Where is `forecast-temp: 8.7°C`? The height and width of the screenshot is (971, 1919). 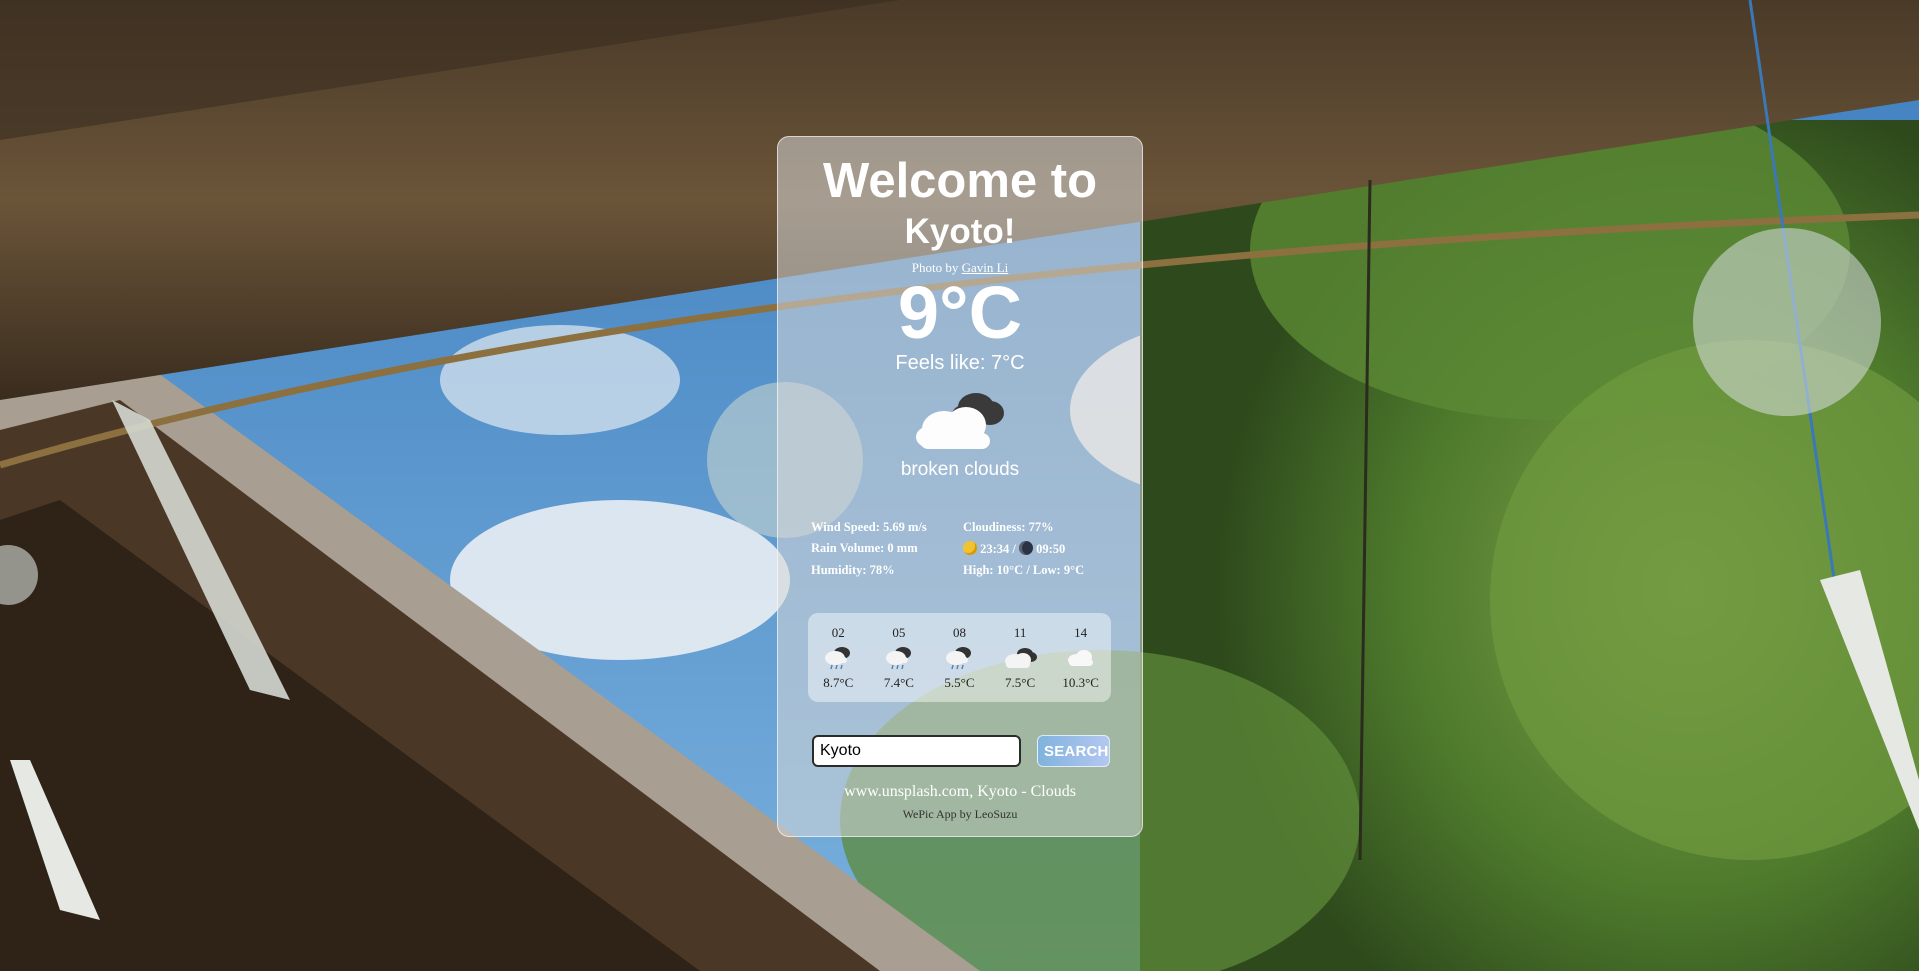 forecast-temp: 8.7°C is located at coordinates (838, 682).